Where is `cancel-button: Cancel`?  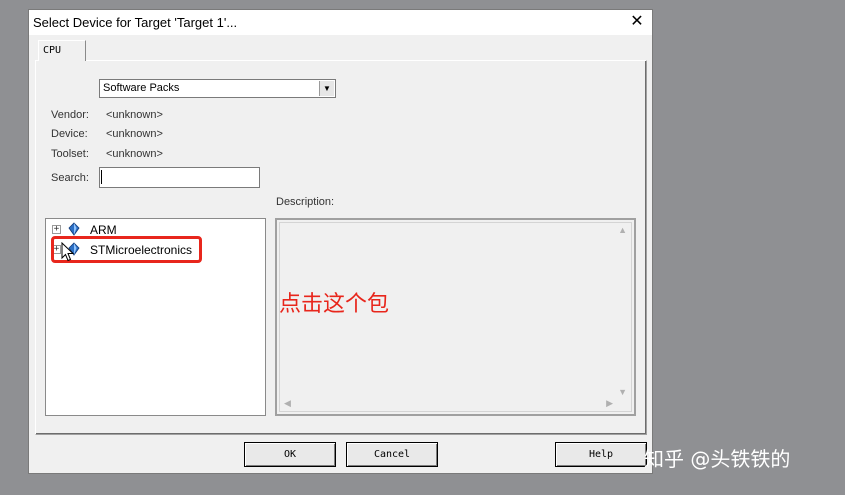 cancel-button: Cancel is located at coordinates (392, 454).